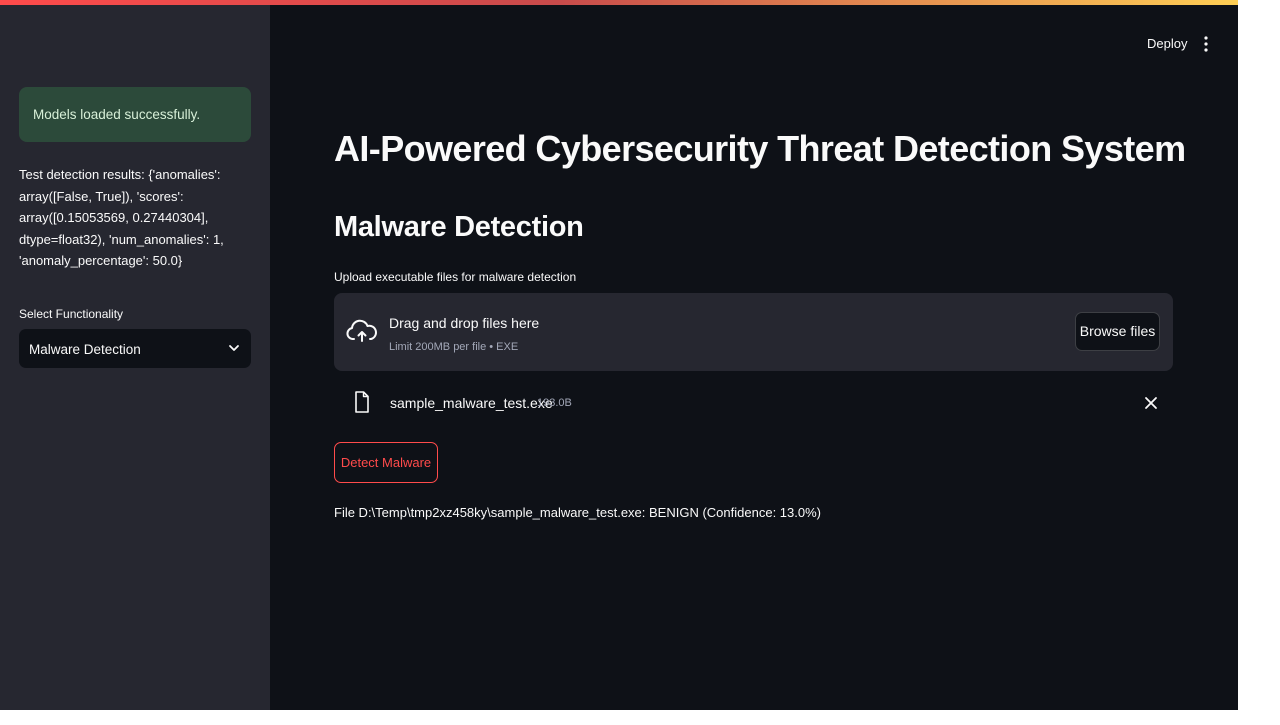 The width and height of the screenshot is (1280, 725). Describe the element at coordinates (71, 314) in the screenshot. I see `select-functionality-label: Select Functionality` at that location.